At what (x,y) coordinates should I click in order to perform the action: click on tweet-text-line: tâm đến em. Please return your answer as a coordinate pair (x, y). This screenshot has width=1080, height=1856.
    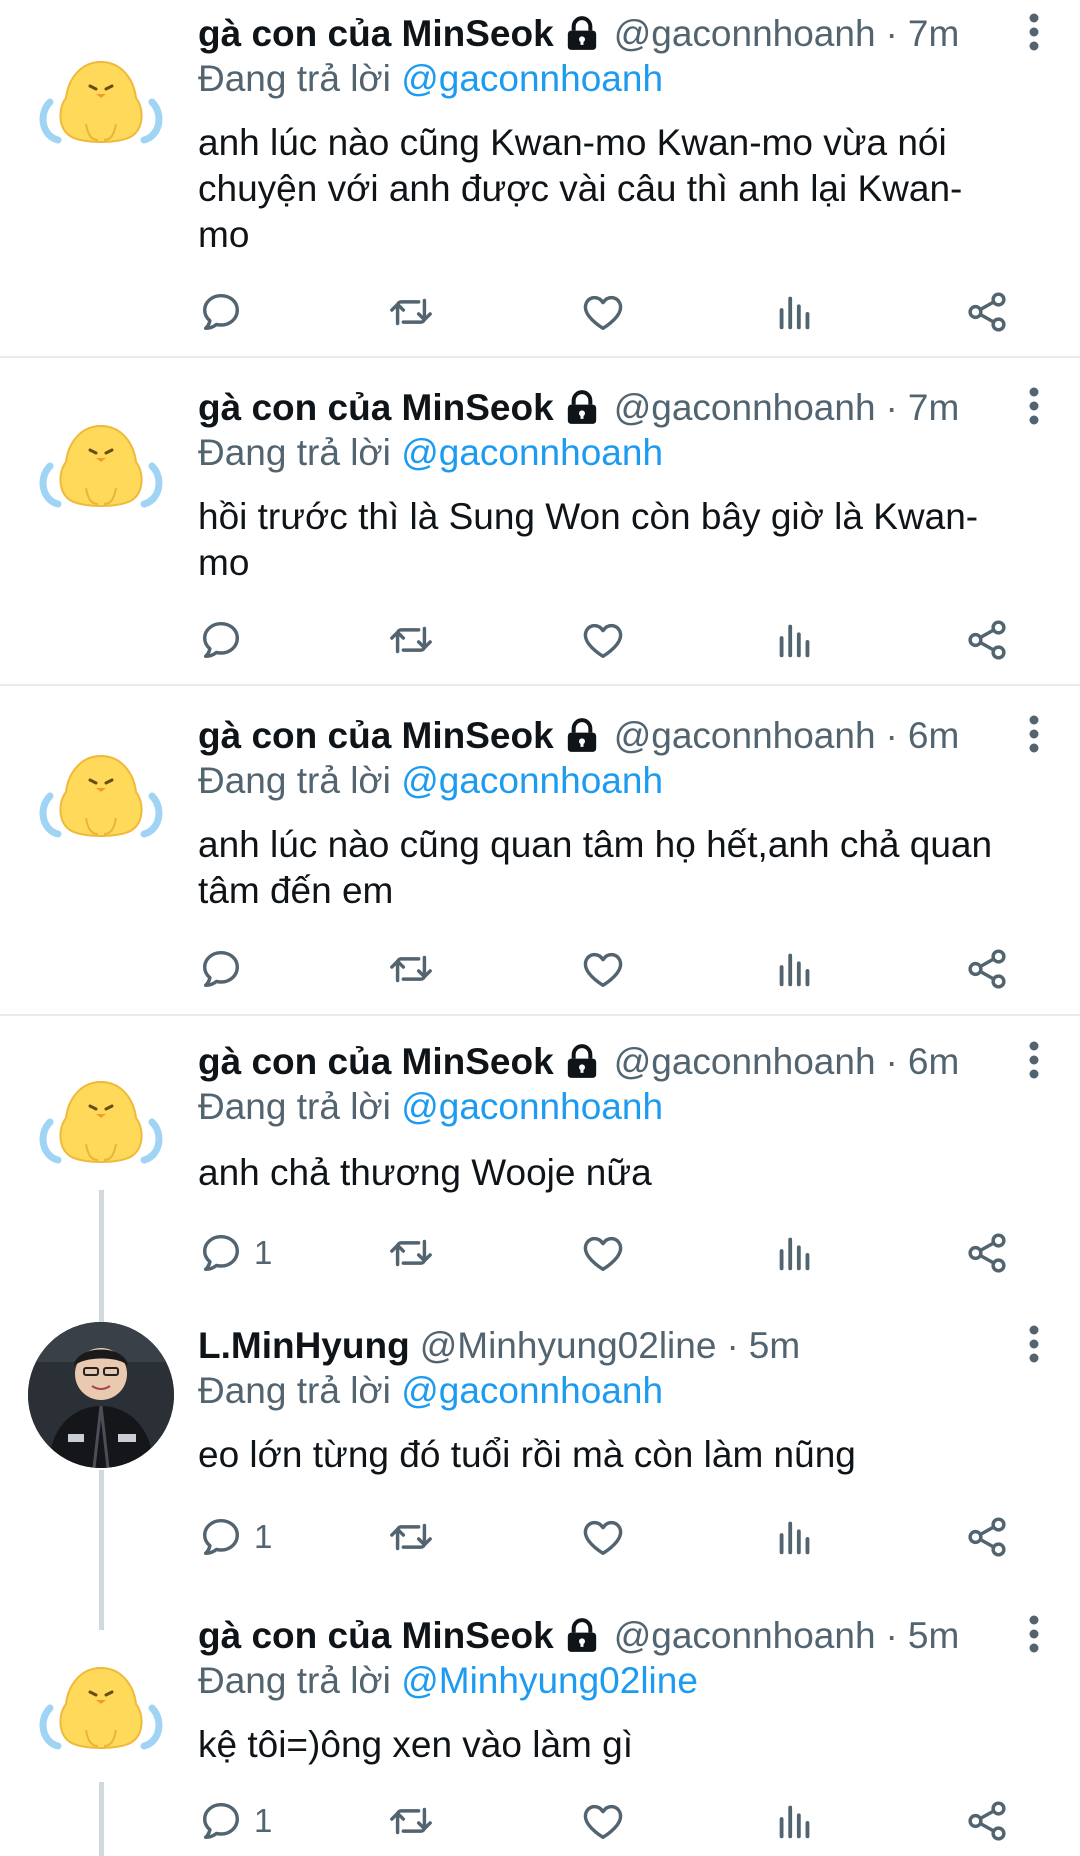
    Looking at the image, I should click on (296, 890).